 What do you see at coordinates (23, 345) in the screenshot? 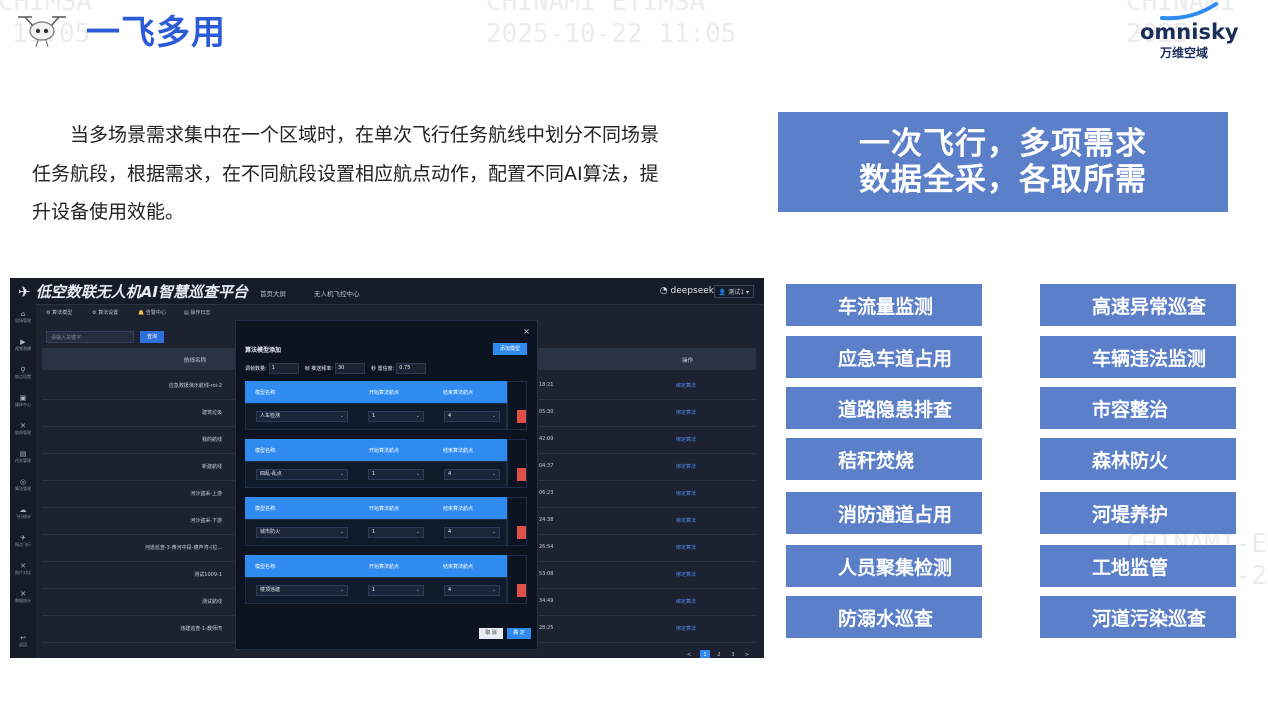
I see `sidebar-item: ▶ 视频直播` at bounding box center [23, 345].